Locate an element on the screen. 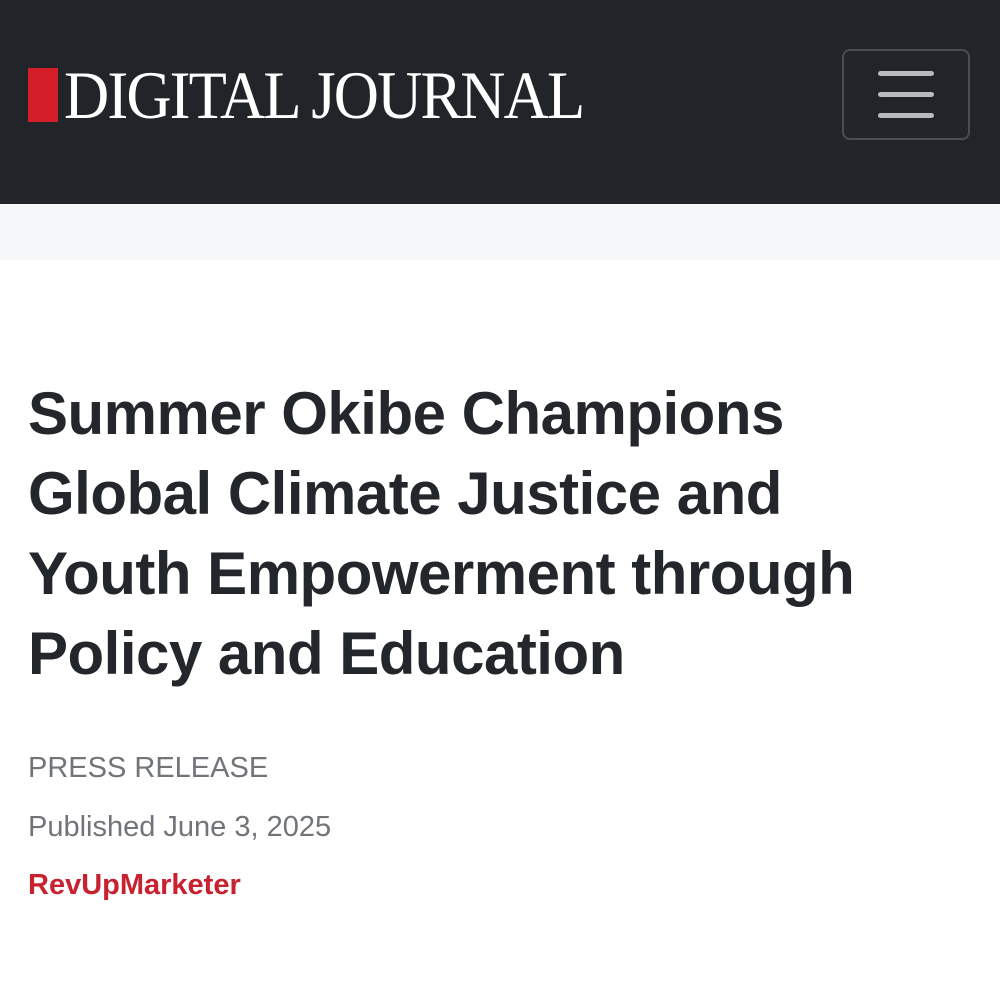  article-category: PRESS RELEASE is located at coordinates (148, 768).